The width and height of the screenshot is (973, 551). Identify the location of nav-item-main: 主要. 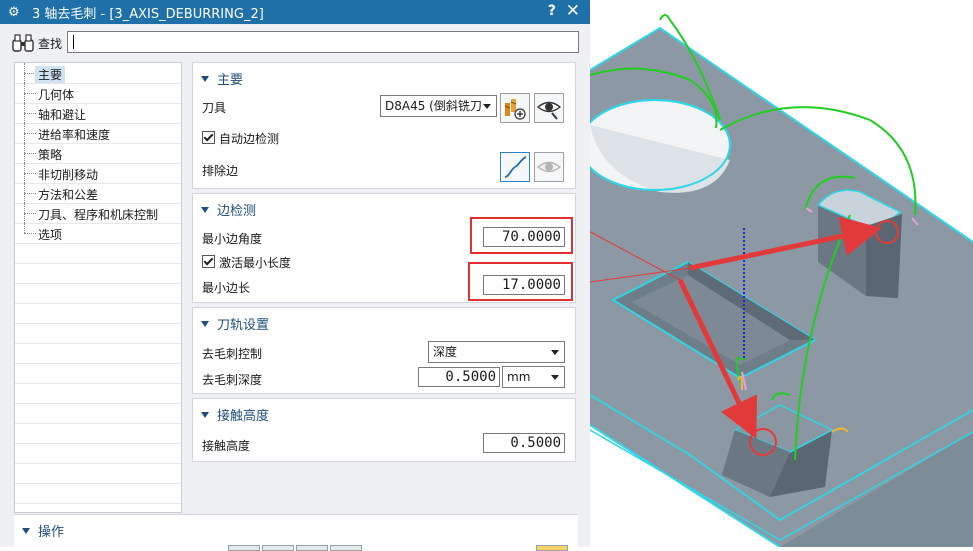
(98, 73).